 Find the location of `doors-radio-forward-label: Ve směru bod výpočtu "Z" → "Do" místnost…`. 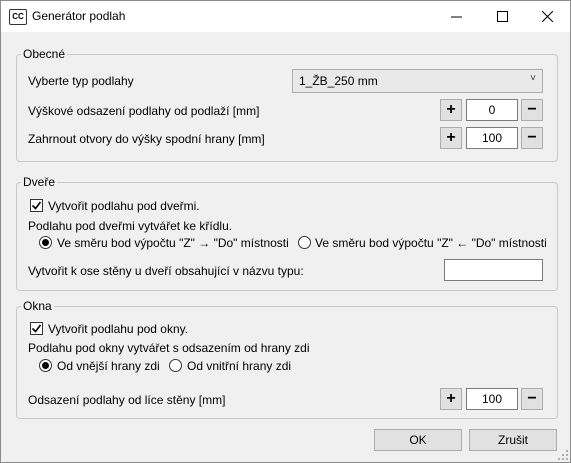

doors-radio-forward-label: Ve směru bod výpočtu "Z" → "Do" místnost… is located at coordinates (173, 243).